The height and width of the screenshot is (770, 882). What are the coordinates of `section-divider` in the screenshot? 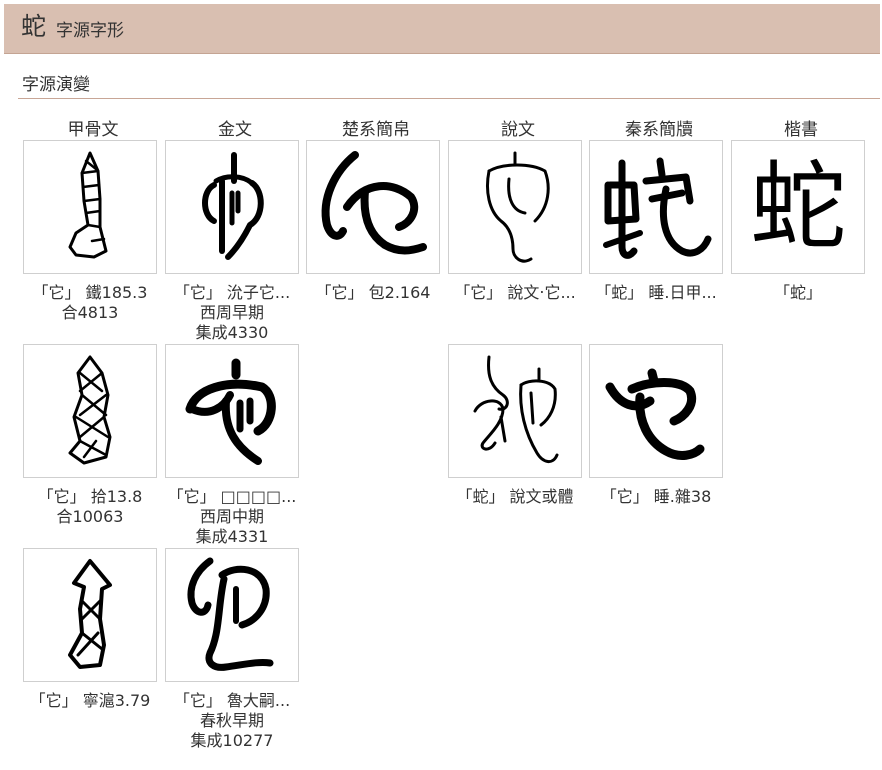 It's located at (449, 98).